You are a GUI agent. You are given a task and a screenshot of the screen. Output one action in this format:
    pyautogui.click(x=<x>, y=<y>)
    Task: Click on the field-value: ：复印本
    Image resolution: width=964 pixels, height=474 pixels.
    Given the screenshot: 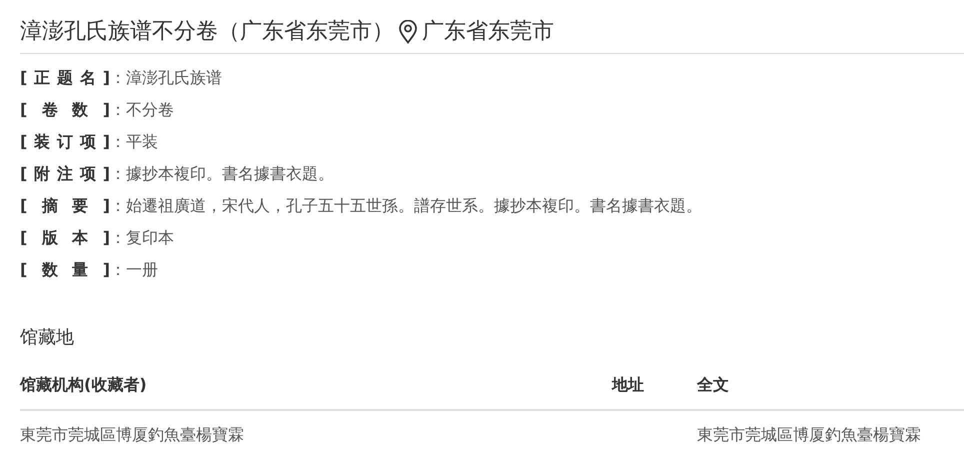 What is the action you would take?
    pyautogui.click(x=142, y=238)
    